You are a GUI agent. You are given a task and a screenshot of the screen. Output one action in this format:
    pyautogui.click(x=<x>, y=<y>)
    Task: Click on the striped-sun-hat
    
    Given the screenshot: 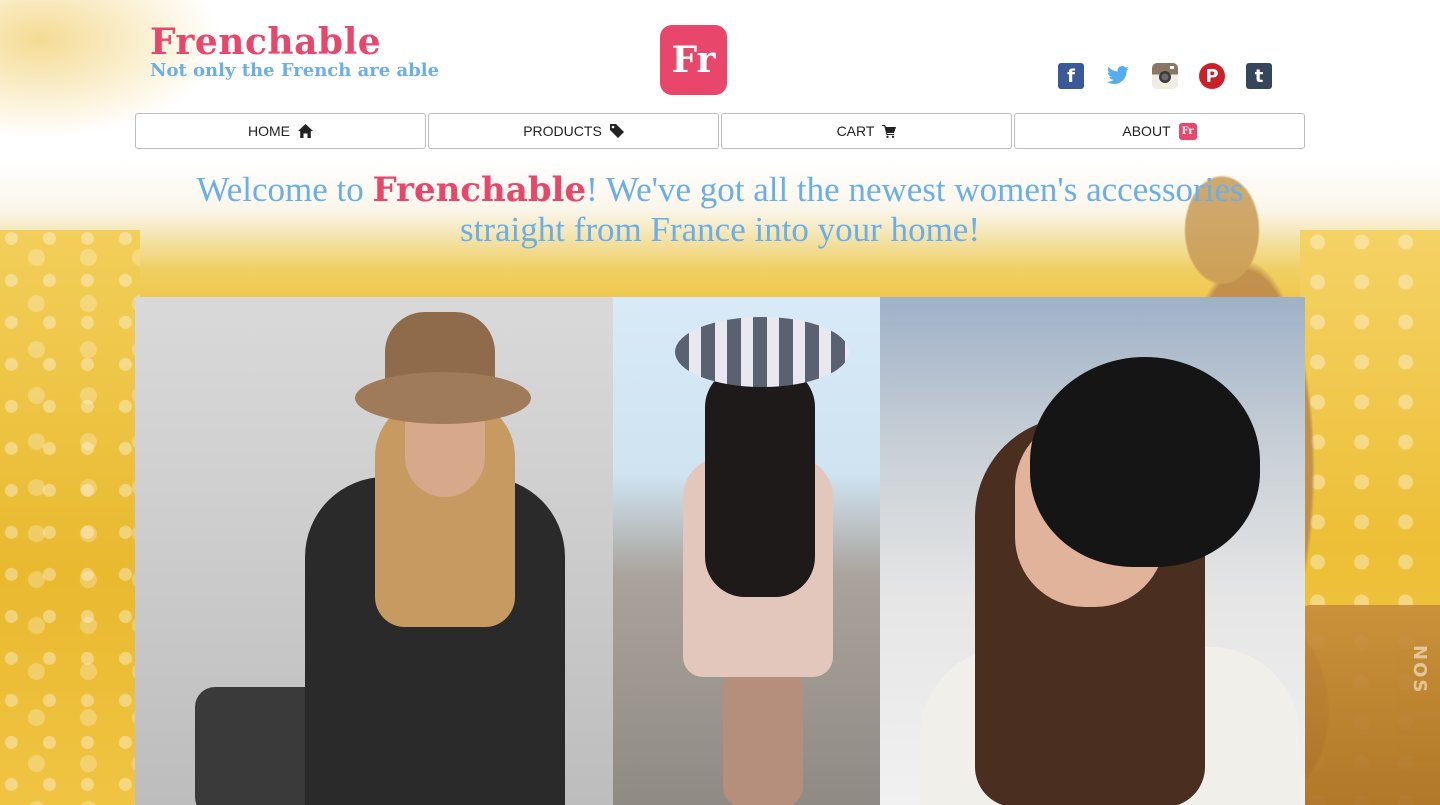 What is the action you would take?
    pyautogui.click(x=762, y=352)
    